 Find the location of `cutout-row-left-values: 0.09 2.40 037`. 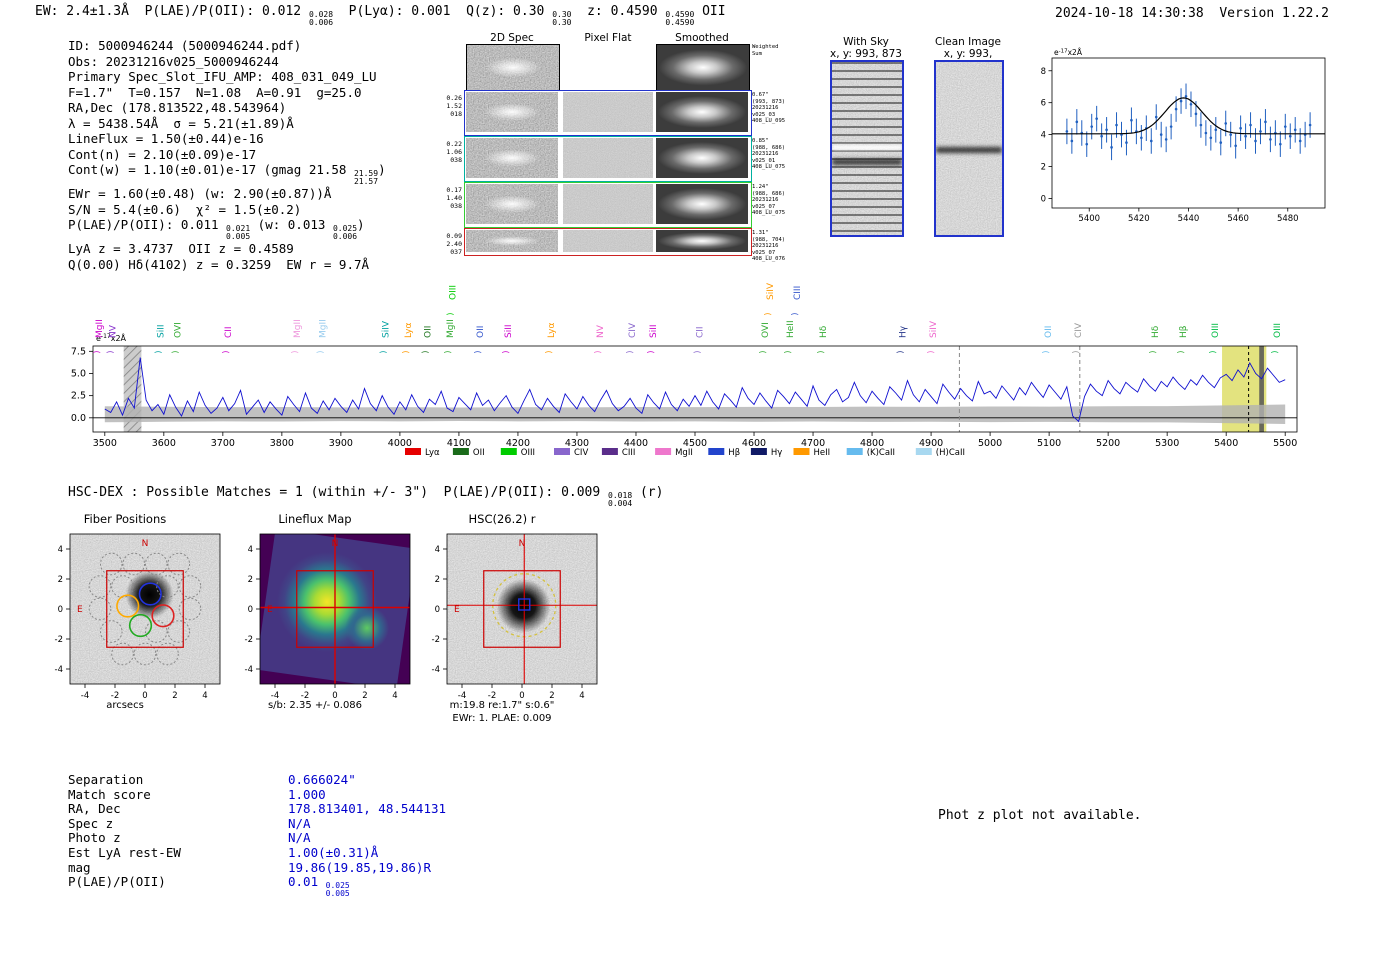

cutout-row-left-values: 0.09 2.40 037 is located at coordinates (454, 244).